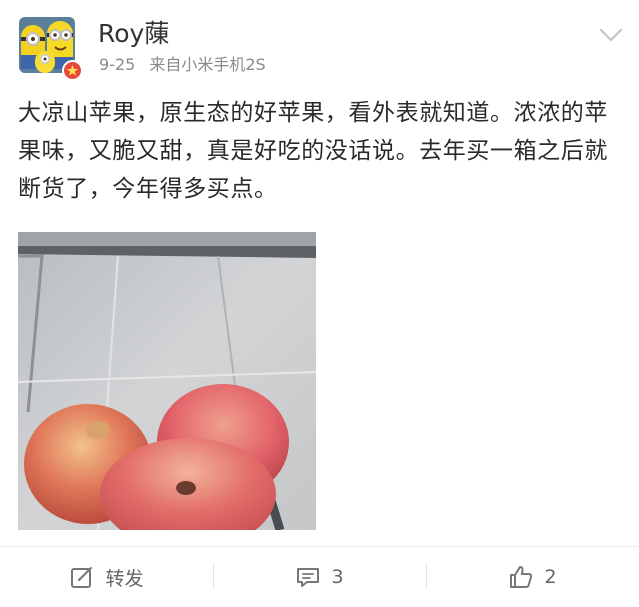 Image resolution: width=639 pixels, height=607 pixels. I want to click on comment-count: 3, so click(337, 577).